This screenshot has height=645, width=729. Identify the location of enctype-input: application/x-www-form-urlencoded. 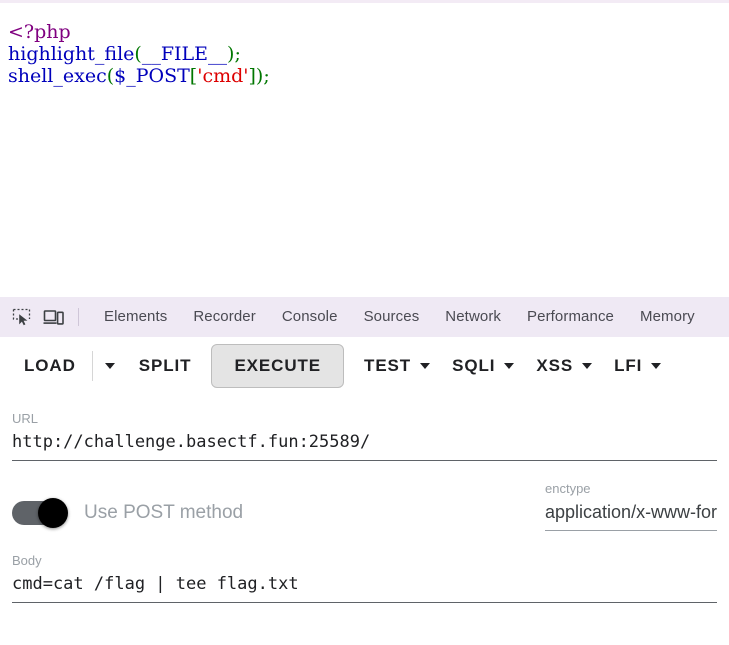
(631, 515).